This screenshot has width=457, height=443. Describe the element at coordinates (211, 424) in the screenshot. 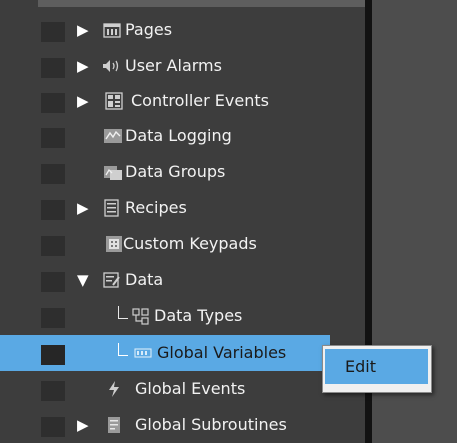

I see `tree-item-label: Global Subroutines` at that location.